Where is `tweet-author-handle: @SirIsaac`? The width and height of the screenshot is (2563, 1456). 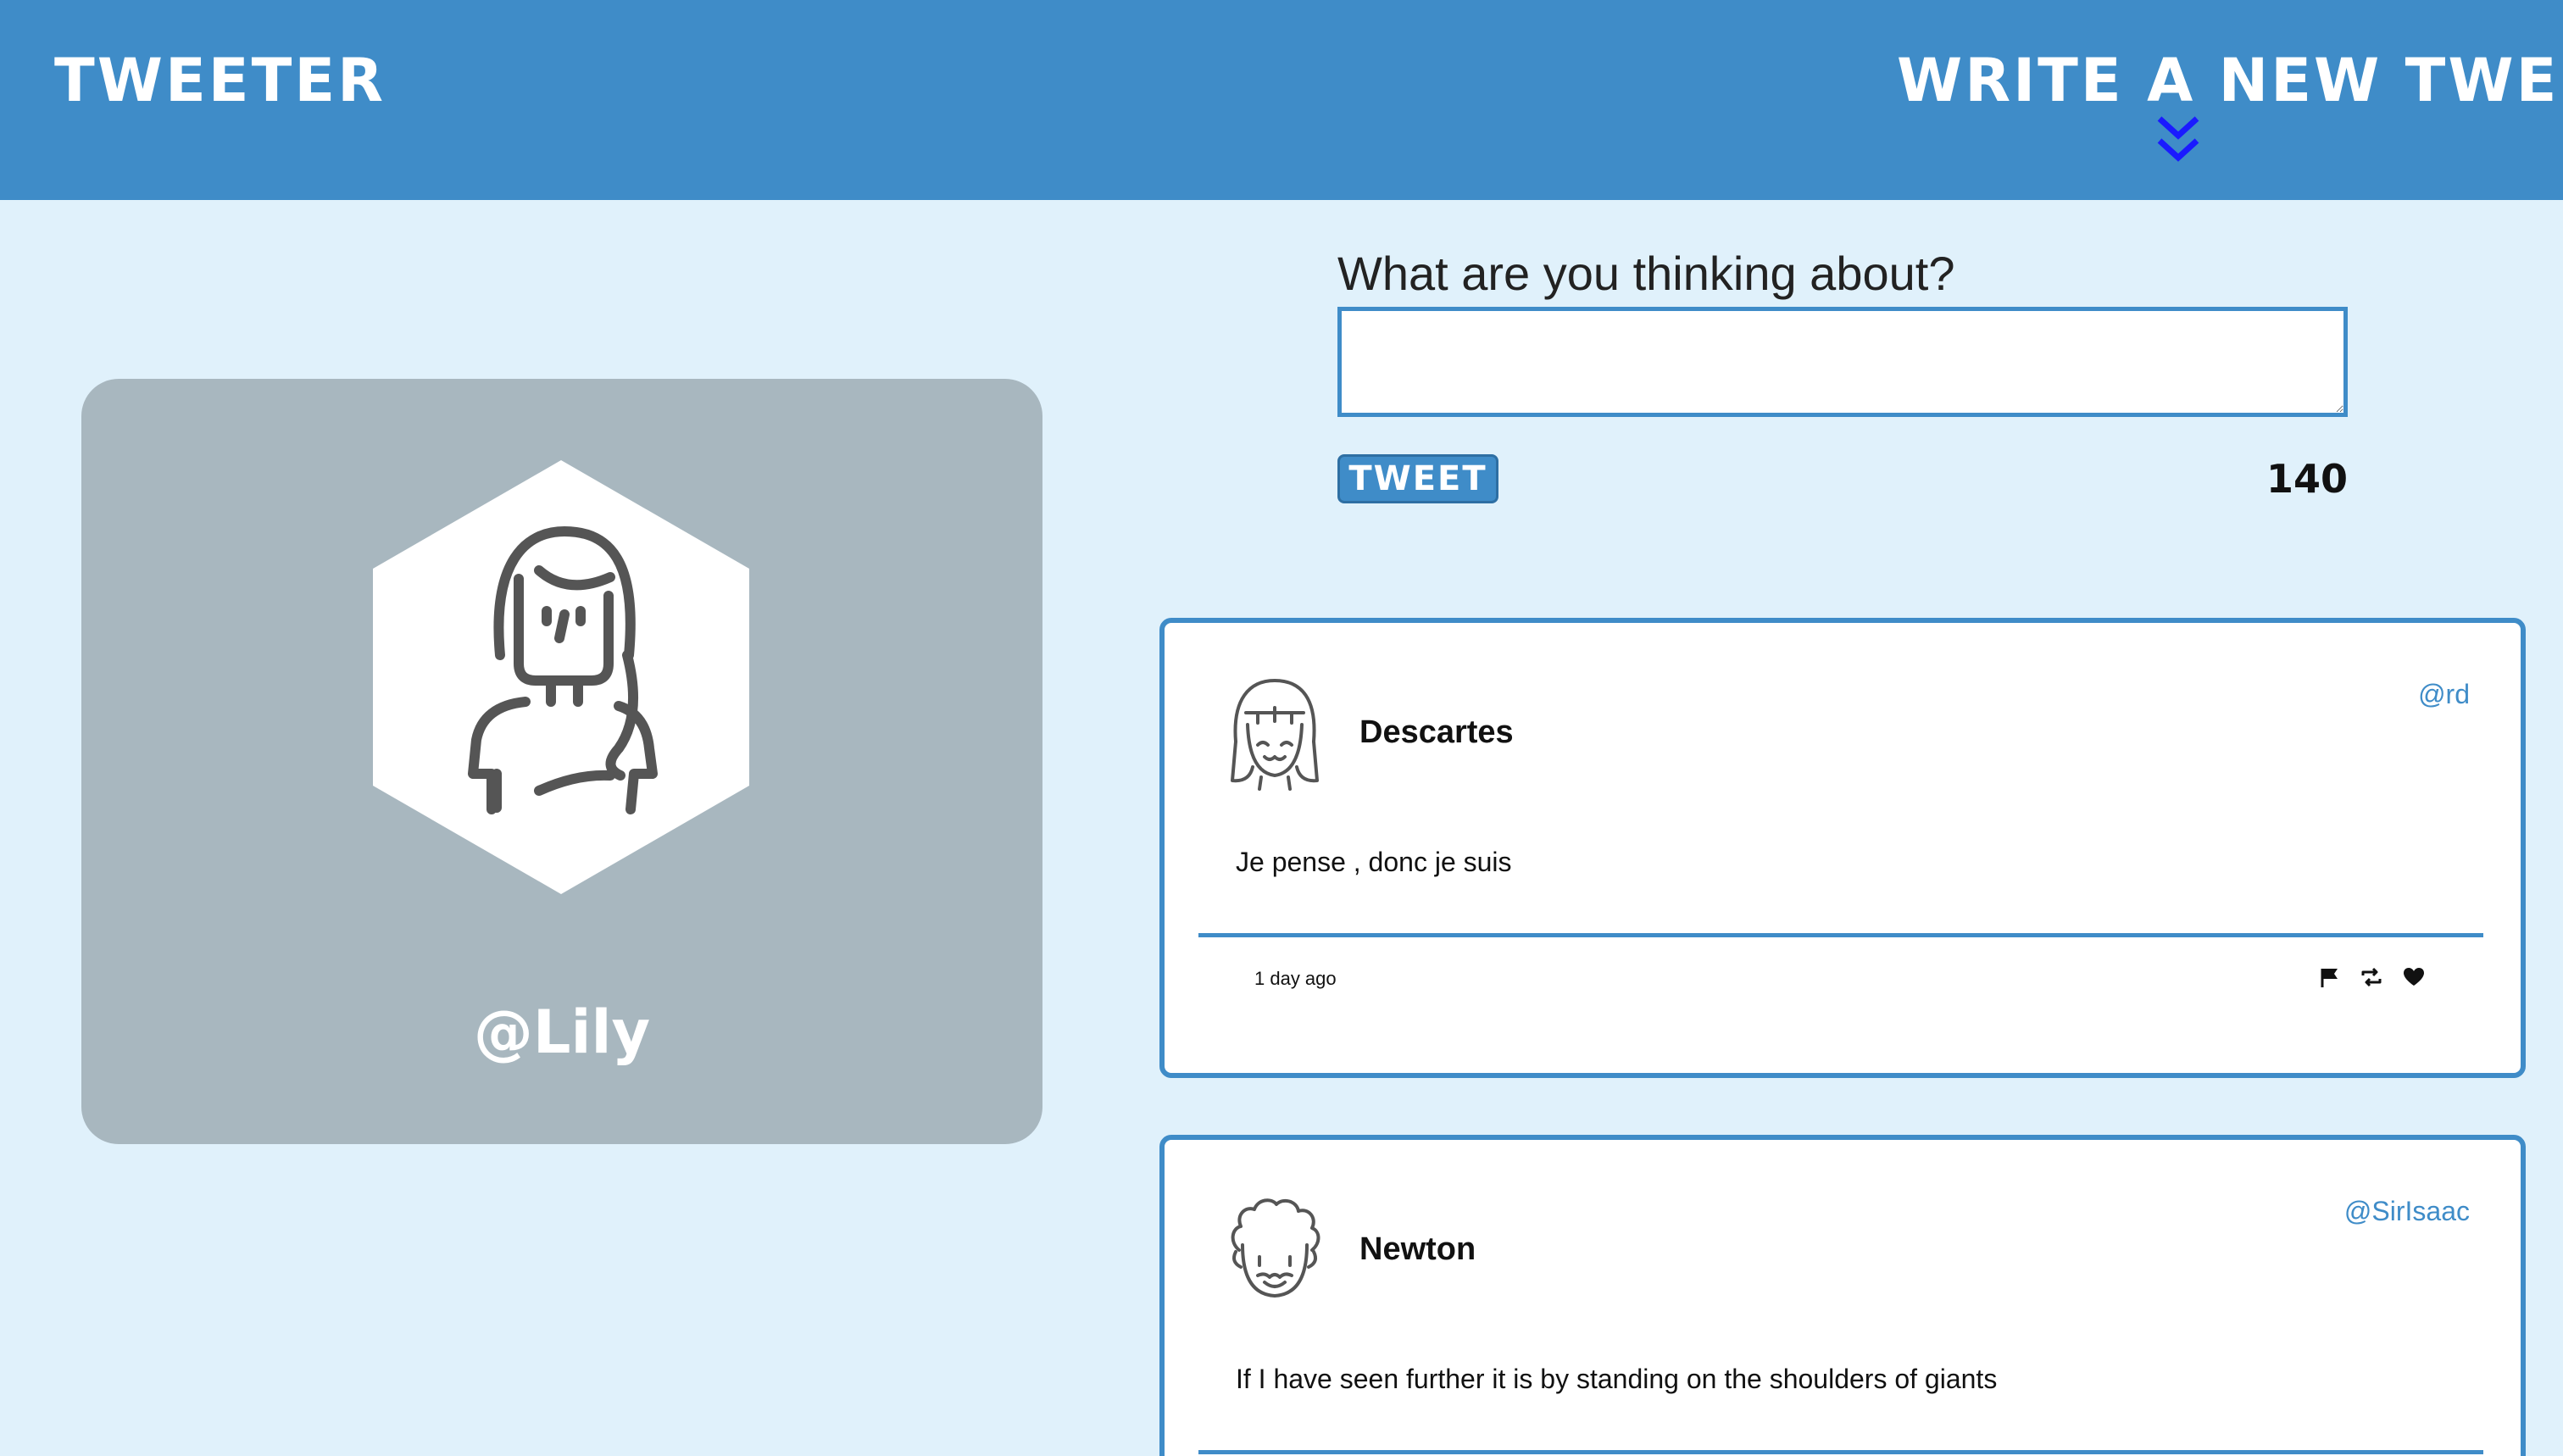 tweet-author-handle: @SirIsaac is located at coordinates (2406, 1211).